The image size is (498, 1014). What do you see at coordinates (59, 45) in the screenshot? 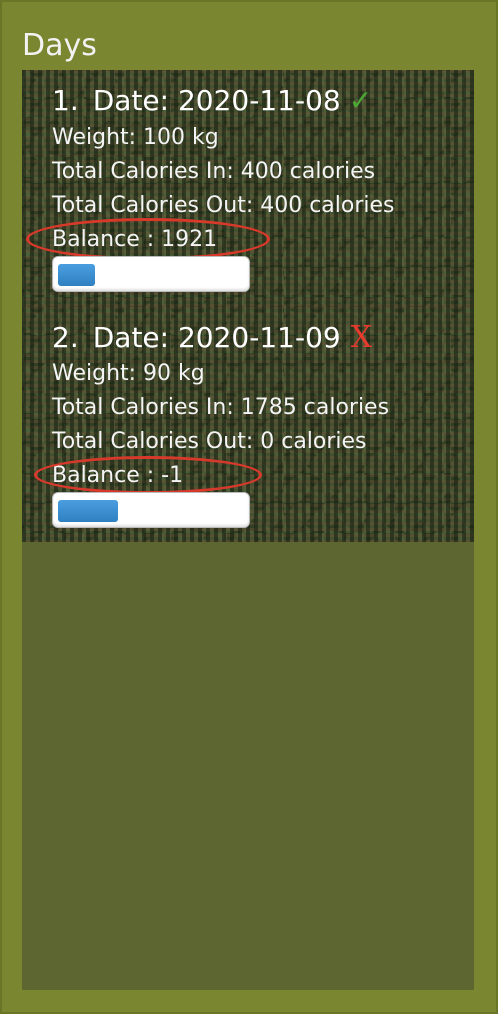
I see `panel-title: Days` at bounding box center [59, 45].